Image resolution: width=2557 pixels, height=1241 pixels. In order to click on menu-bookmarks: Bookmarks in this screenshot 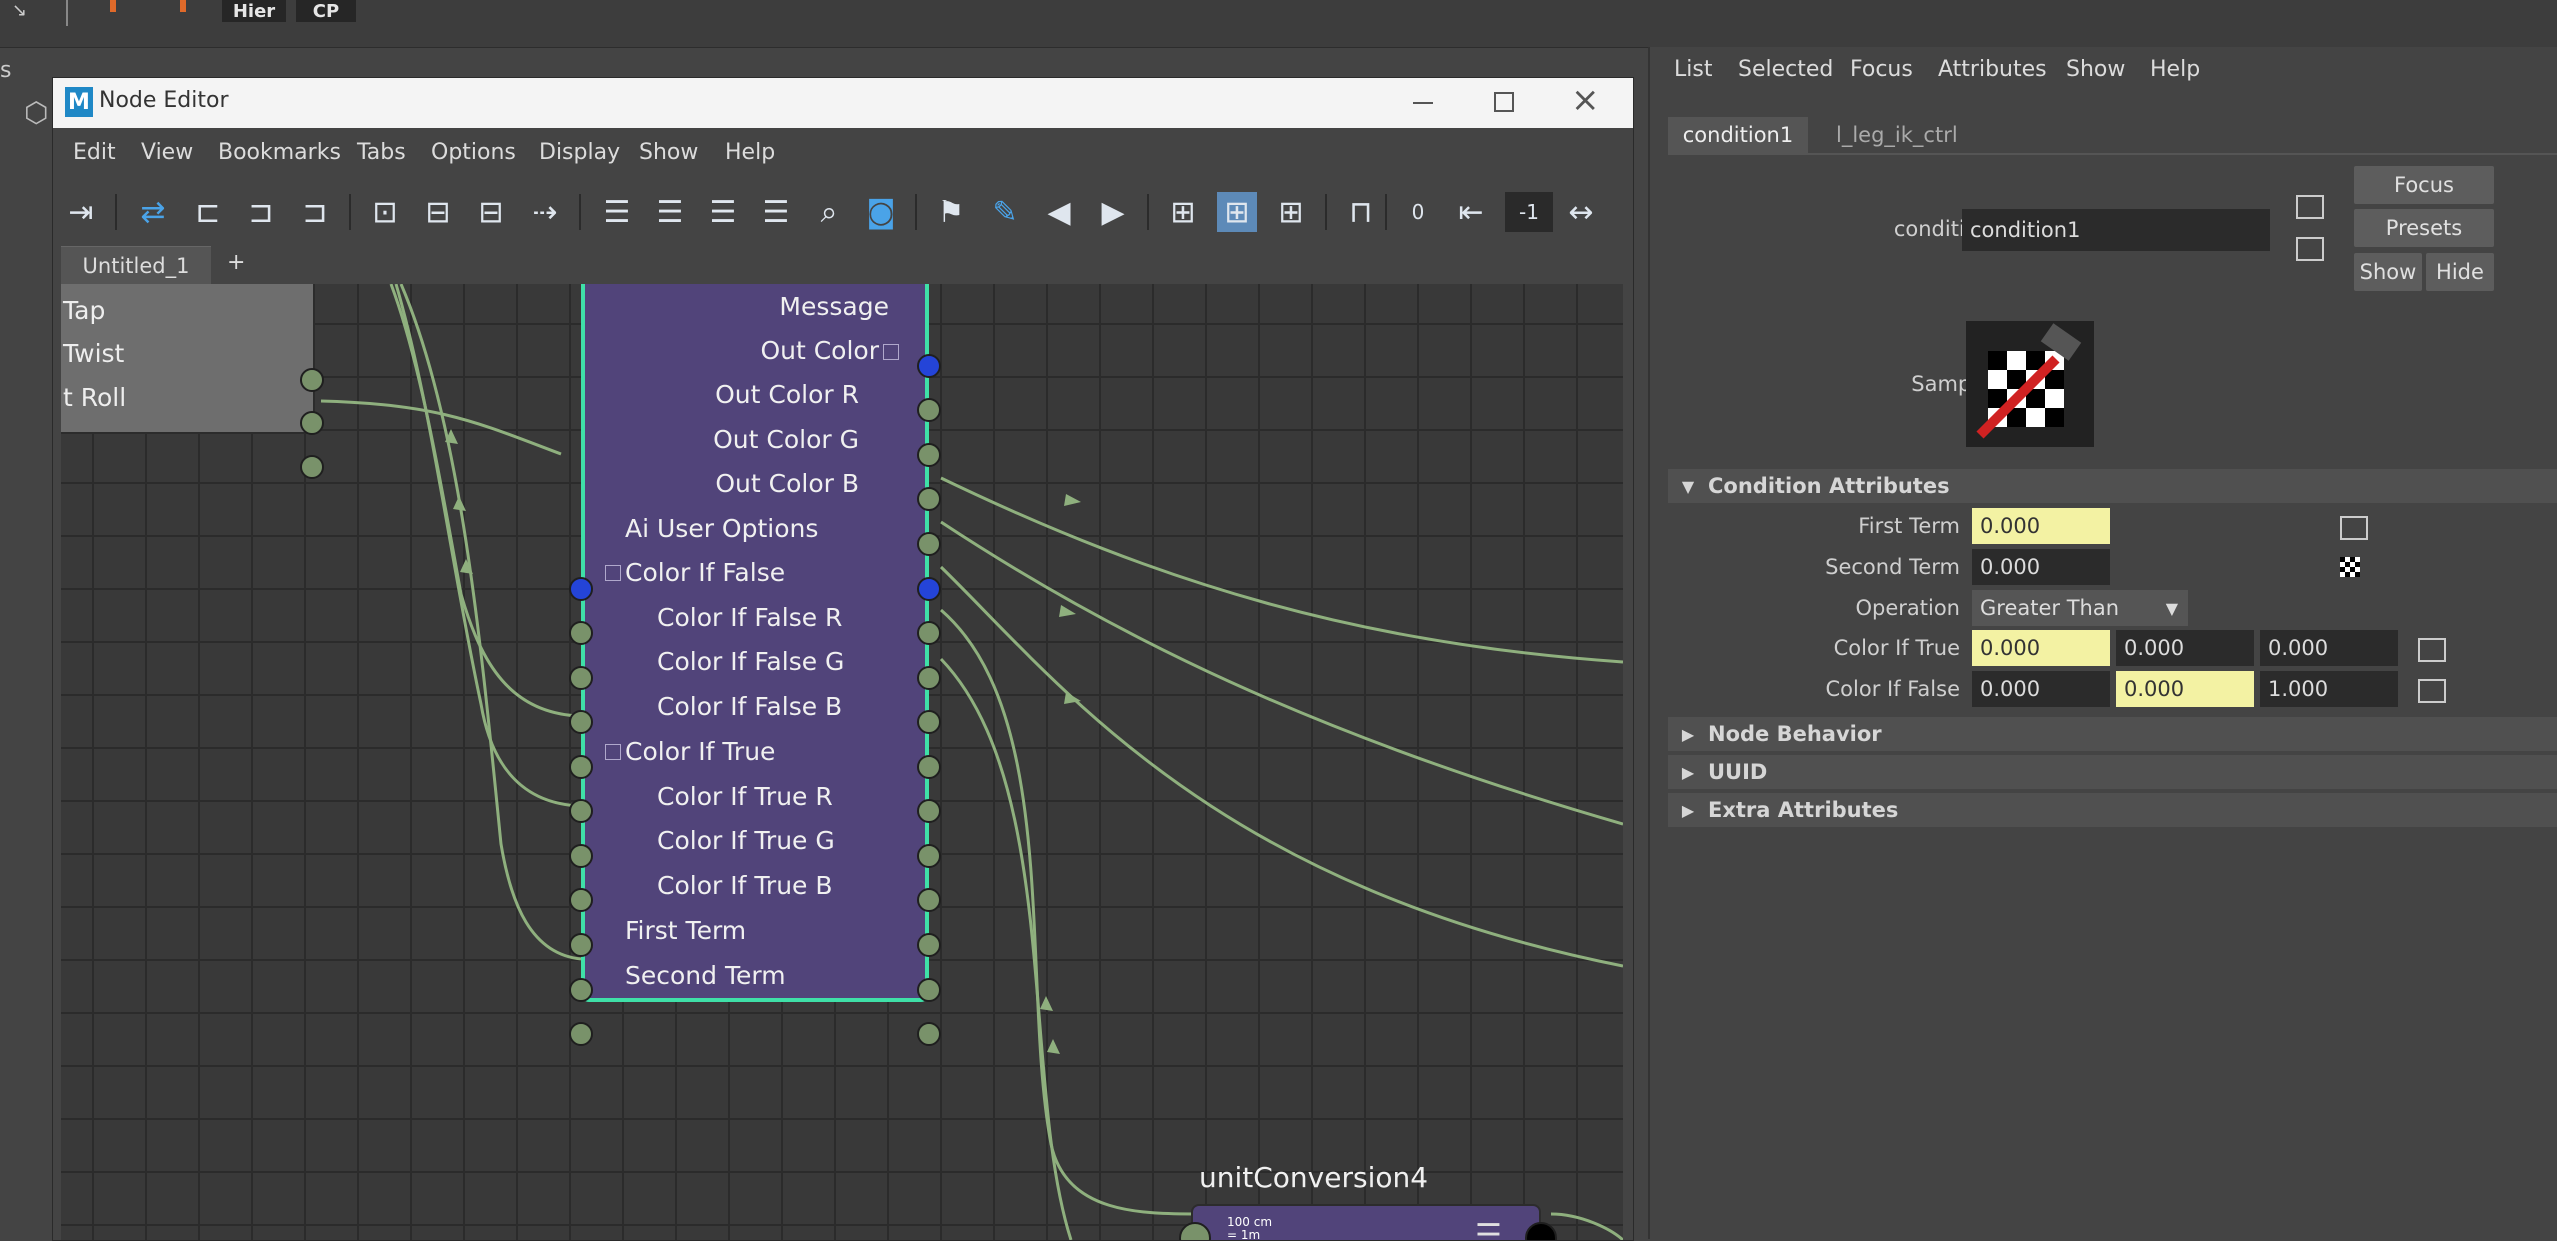, I will do `click(279, 152)`.